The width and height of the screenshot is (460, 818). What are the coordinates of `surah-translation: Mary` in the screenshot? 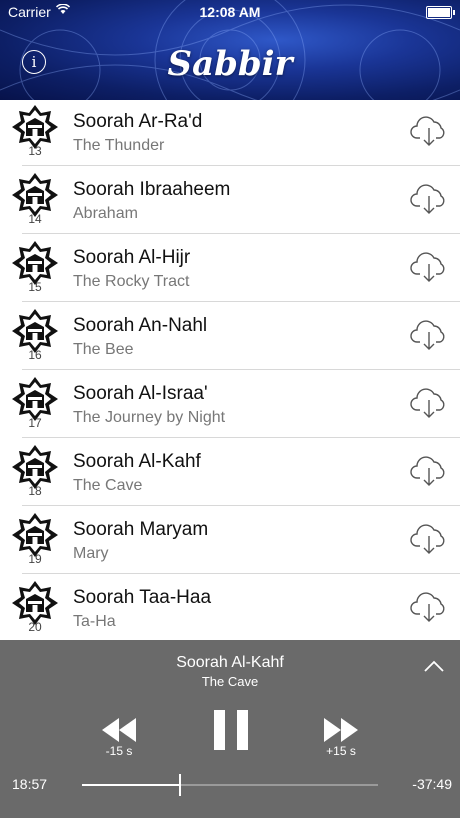 It's located at (91, 553).